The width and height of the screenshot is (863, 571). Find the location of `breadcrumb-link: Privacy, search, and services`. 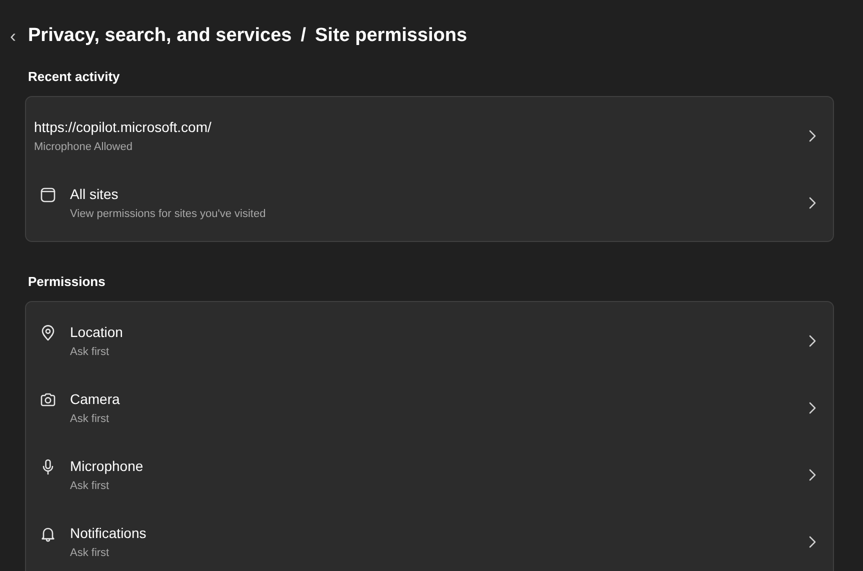

breadcrumb-link: Privacy, search, and services is located at coordinates (160, 36).